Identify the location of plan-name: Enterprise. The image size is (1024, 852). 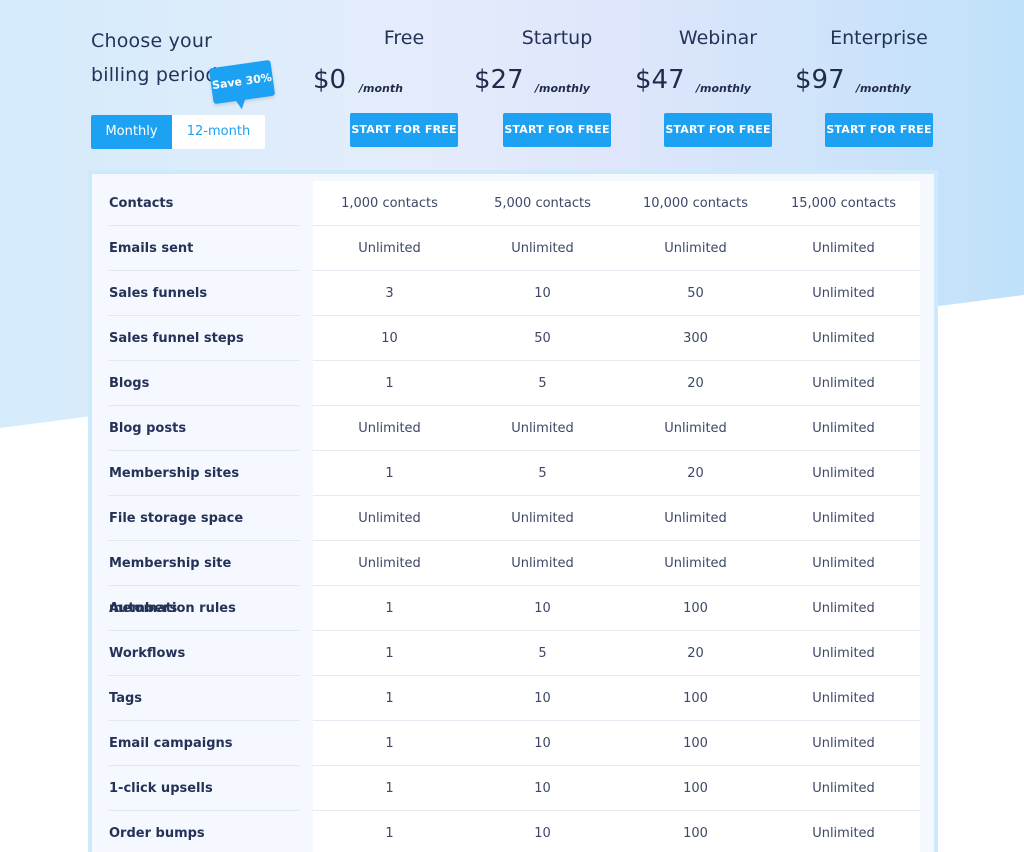
(879, 38).